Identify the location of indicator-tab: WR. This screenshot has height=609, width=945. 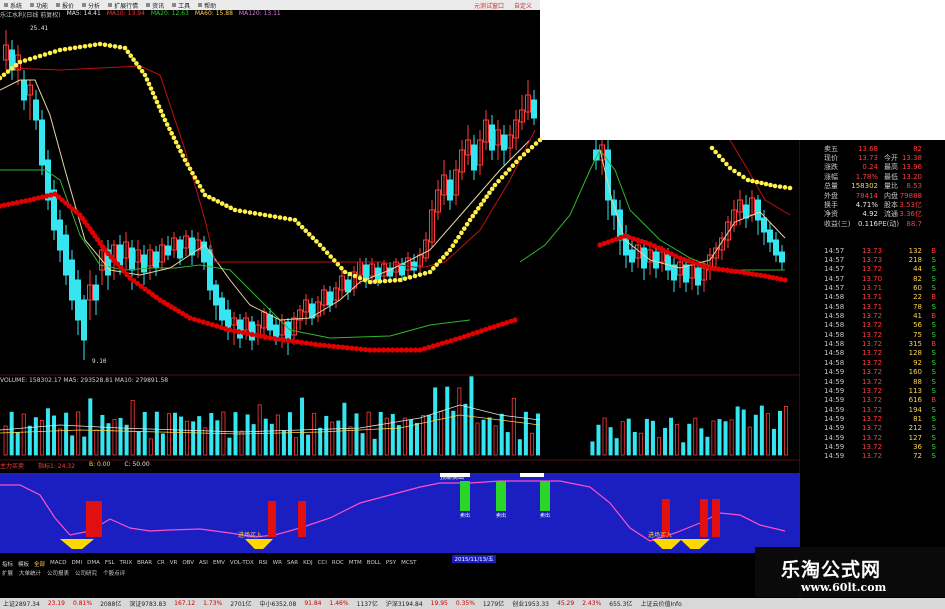
(277, 564).